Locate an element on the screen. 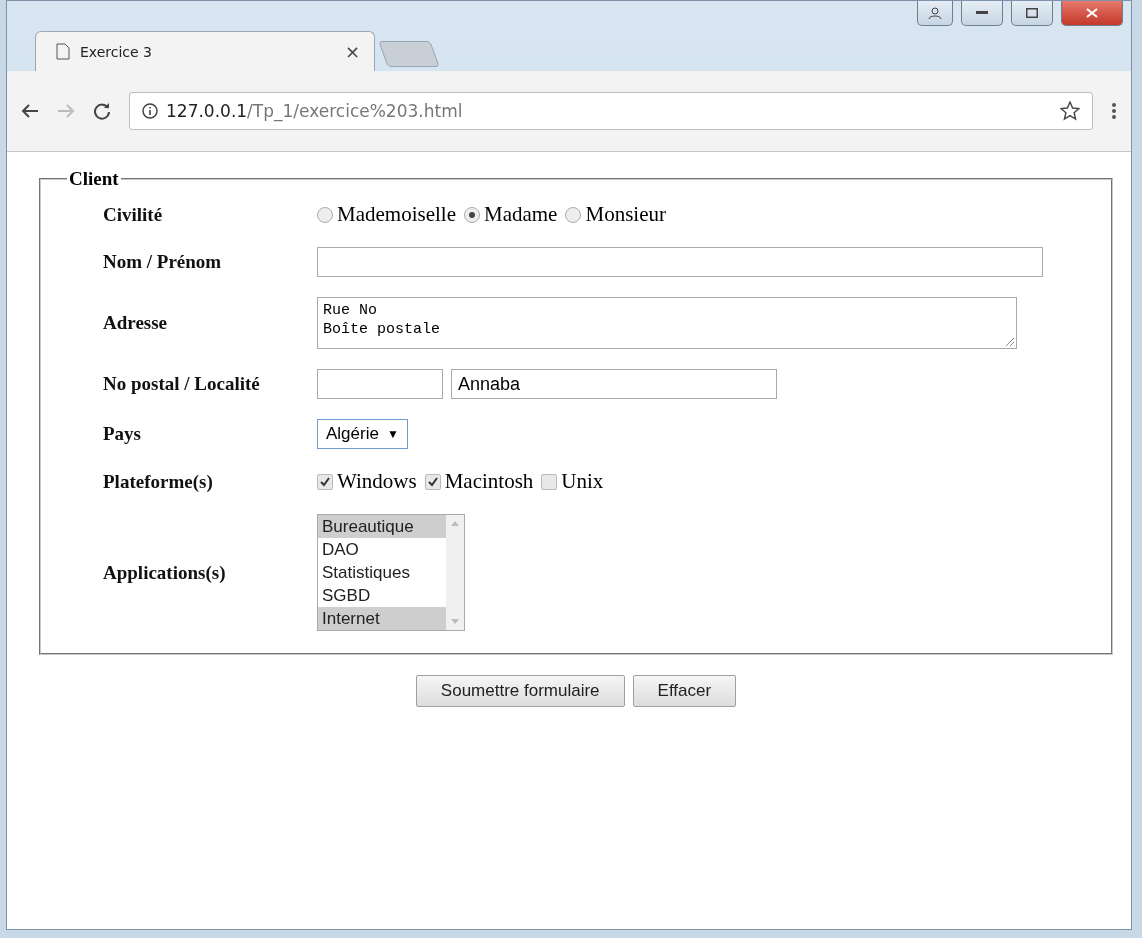  address-bar: 127.0.0.1/Tp_1/exercice%203.html is located at coordinates (611, 111).